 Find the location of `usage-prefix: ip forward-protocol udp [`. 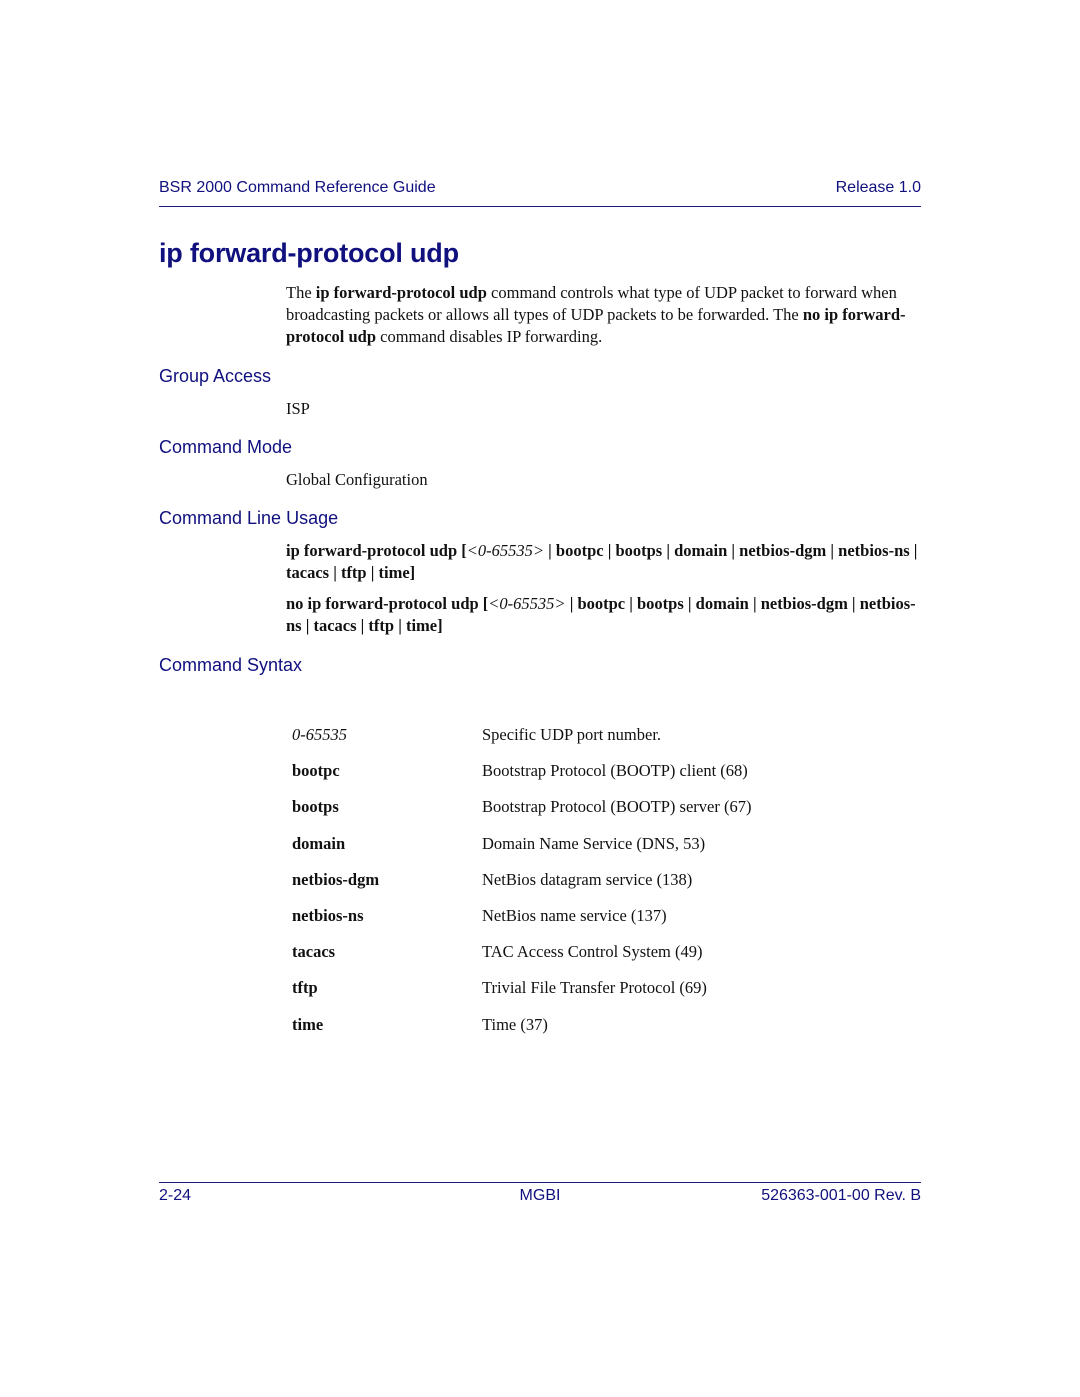

usage-prefix: ip forward-protocol udp [ is located at coordinates (376, 550).